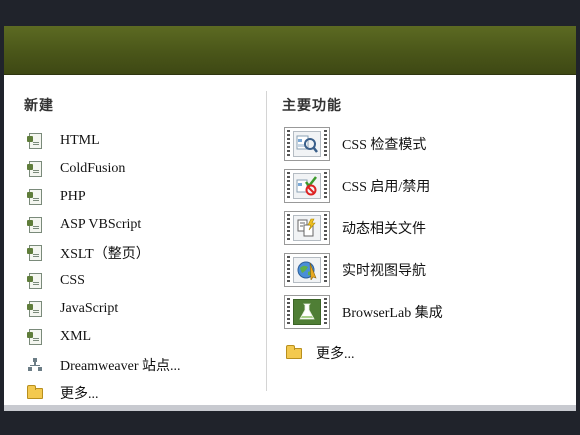  What do you see at coordinates (307, 270) in the screenshot?
I see `live-view-navigation-icon` at bounding box center [307, 270].